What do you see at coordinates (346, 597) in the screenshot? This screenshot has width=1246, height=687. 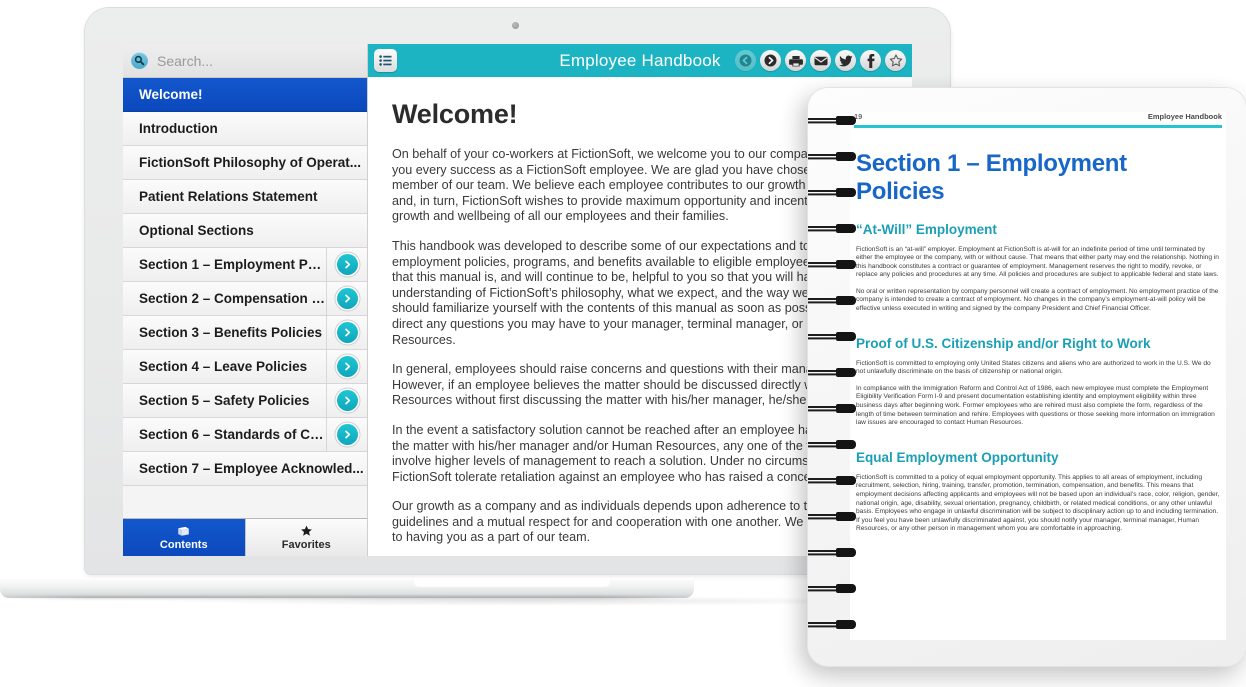 I see `laptop-base-shadow` at bounding box center [346, 597].